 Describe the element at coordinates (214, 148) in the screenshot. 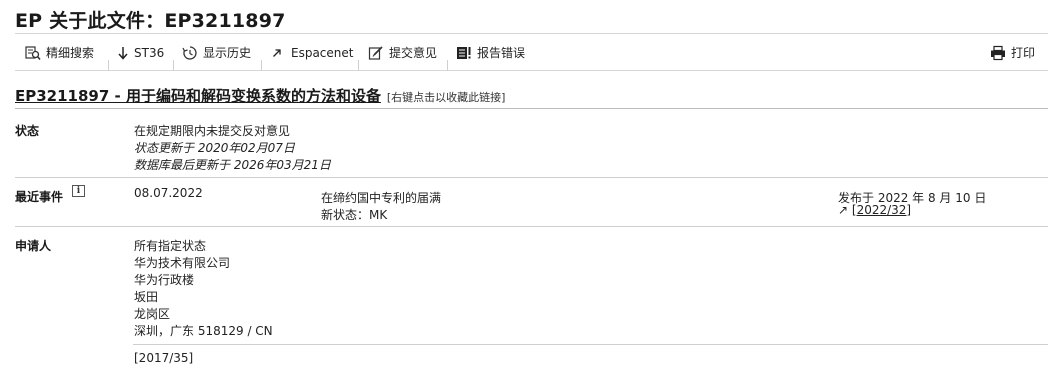

I see `status-updated: 状态更新于 2020年02月07日` at that location.